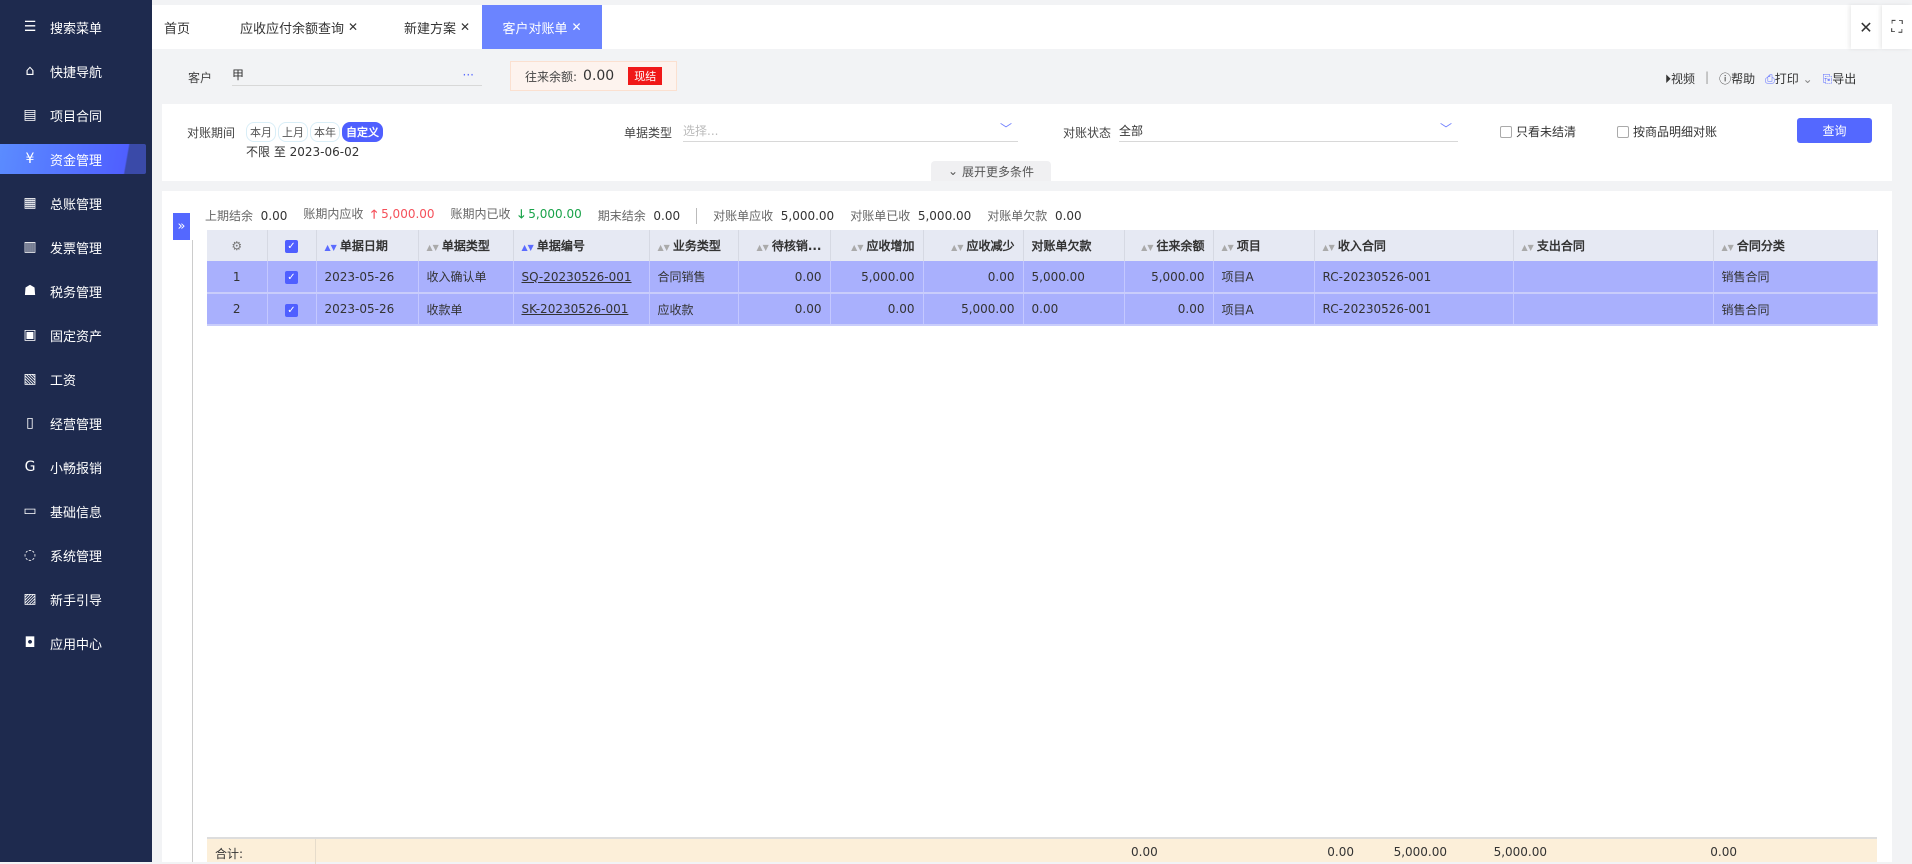 This screenshot has height=864, width=1912. I want to click on sidebar-item-label: 搜索菜单, so click(76, 29).